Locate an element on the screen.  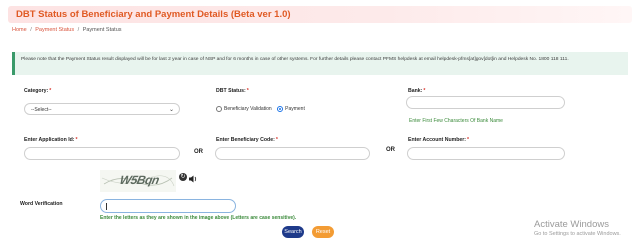
refresh-icon: ↻ is located at coordinates (183, 177).